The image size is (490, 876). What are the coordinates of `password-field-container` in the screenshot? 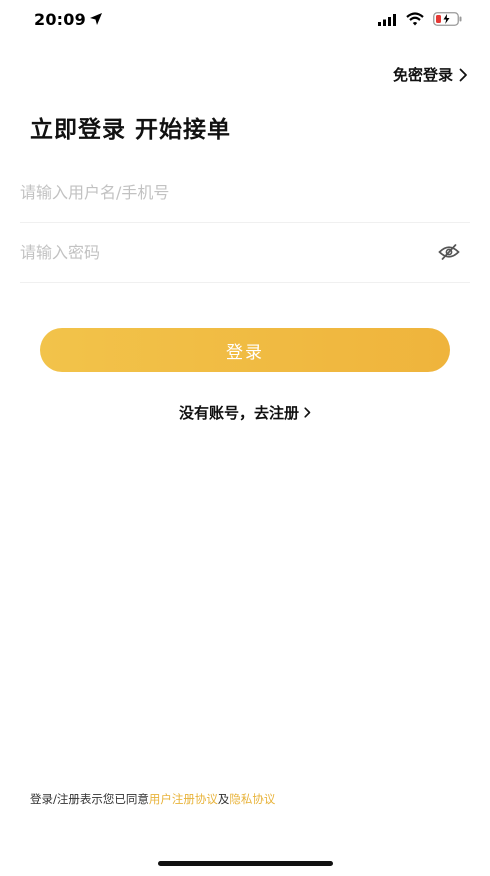 It's located at (245, 252).